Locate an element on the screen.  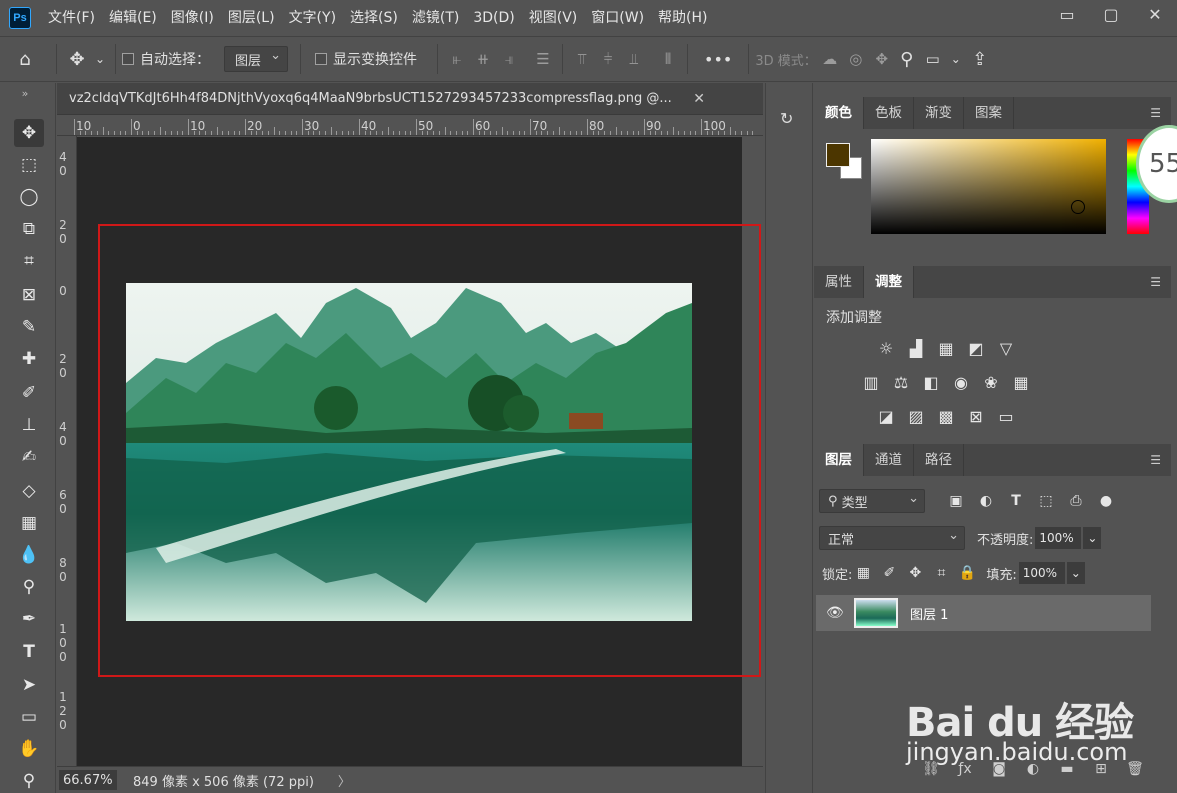
menu-image: 图像(I) is located at coordinates (192, 18).